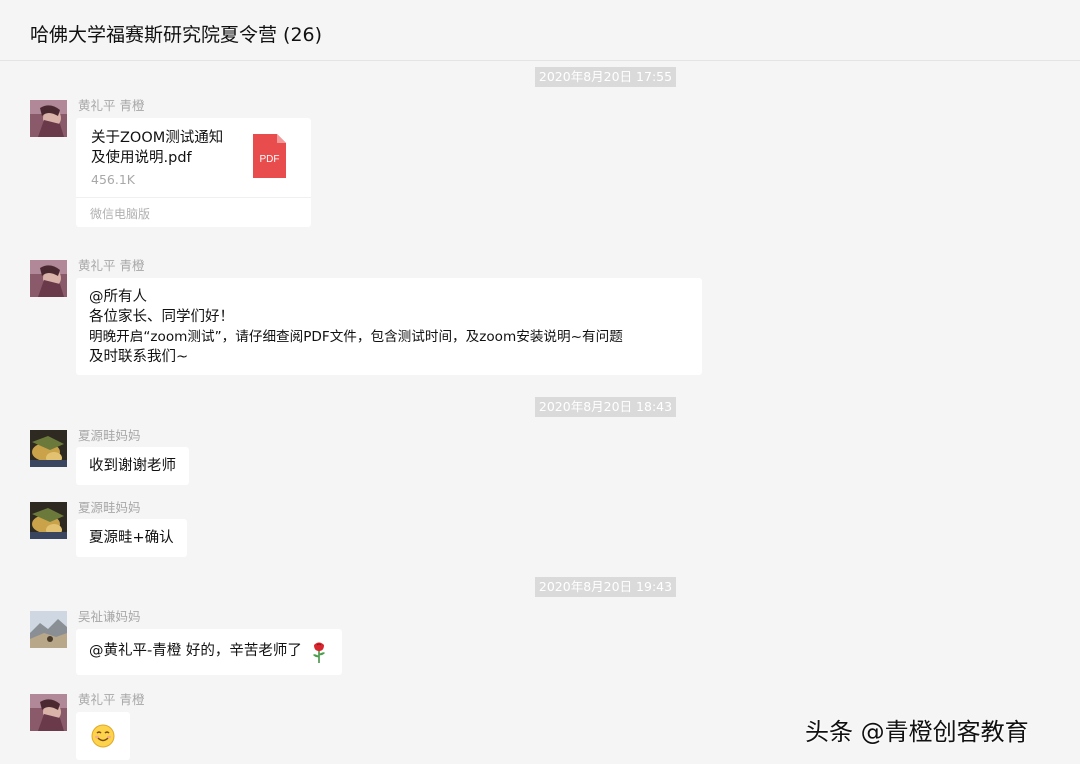 The image size is (1080, 764). I want to click on text-message: 收到谢谢老师, so click(132, 466).